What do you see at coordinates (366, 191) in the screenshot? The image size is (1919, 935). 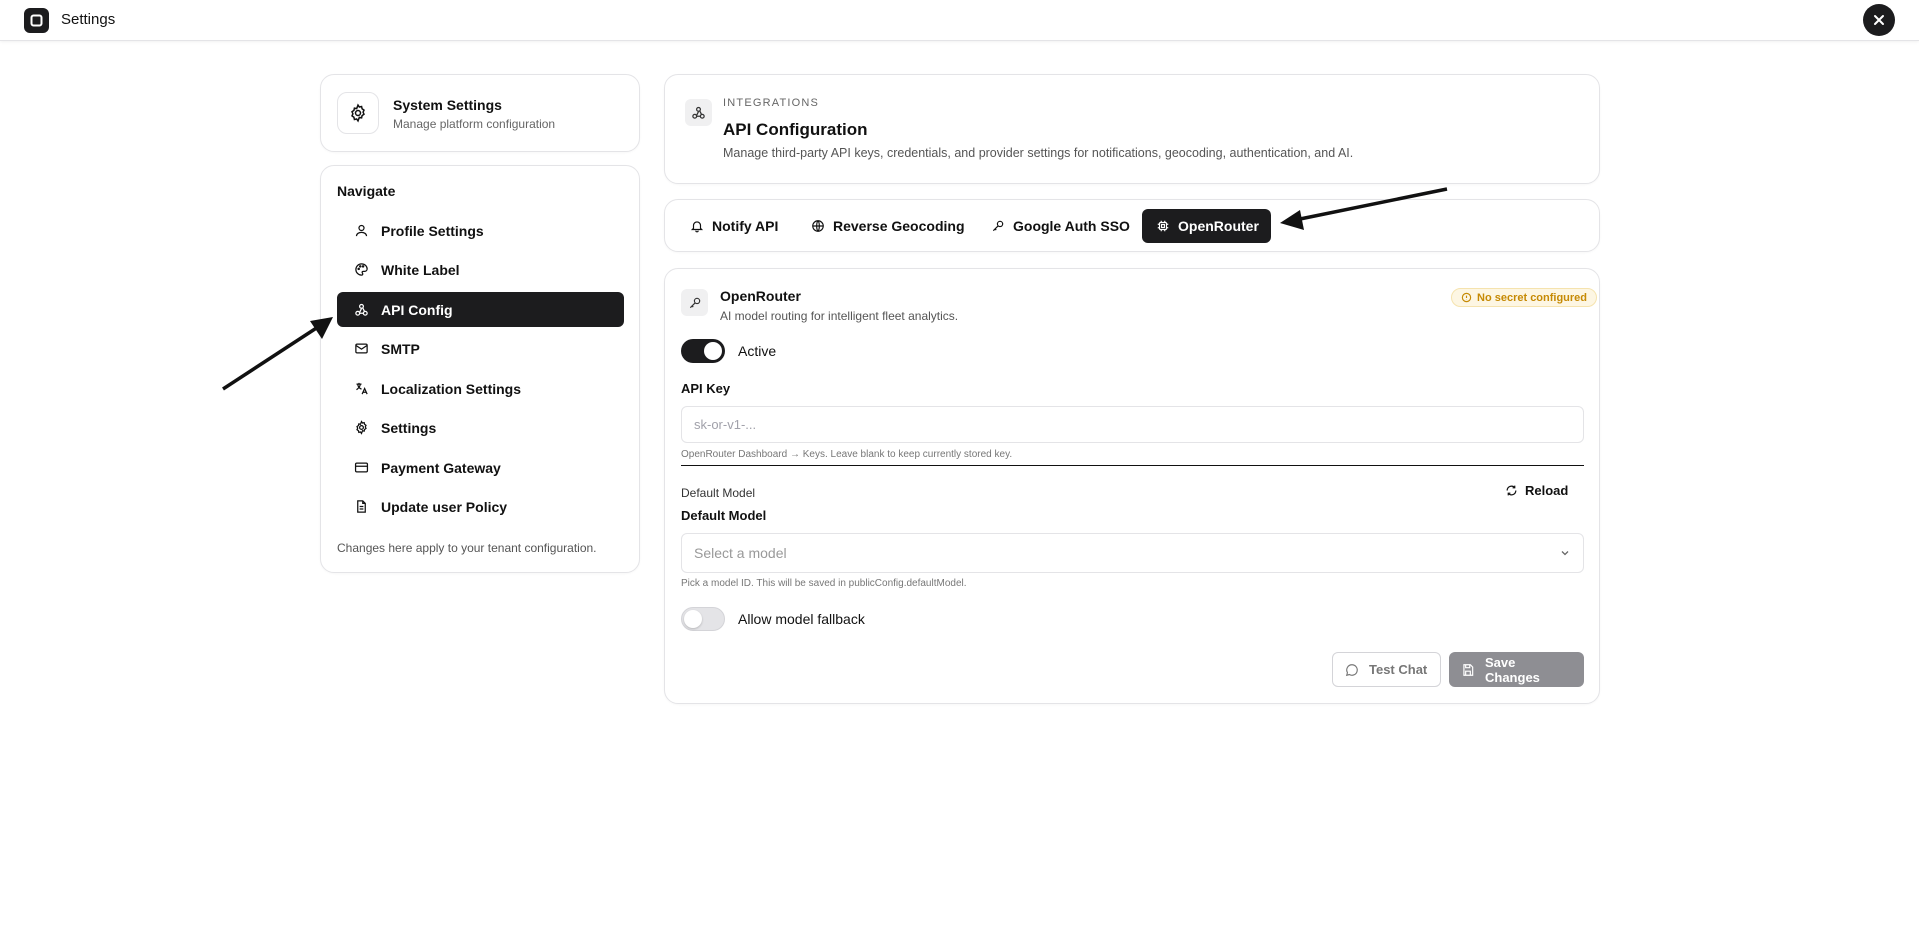 I see `nav-heading: Navigate` at bounding box center [366, 191].